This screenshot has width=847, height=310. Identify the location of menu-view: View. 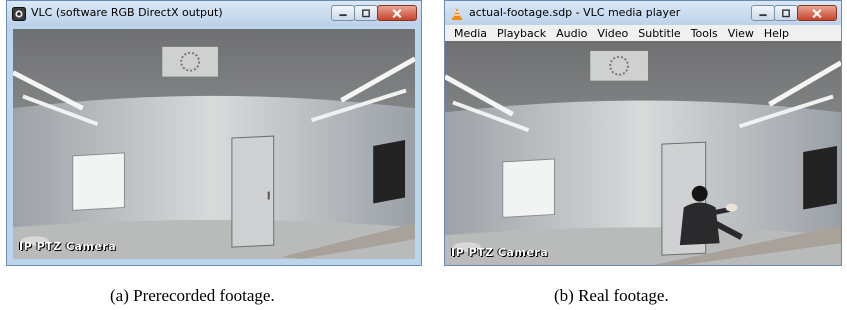
(741, 33).